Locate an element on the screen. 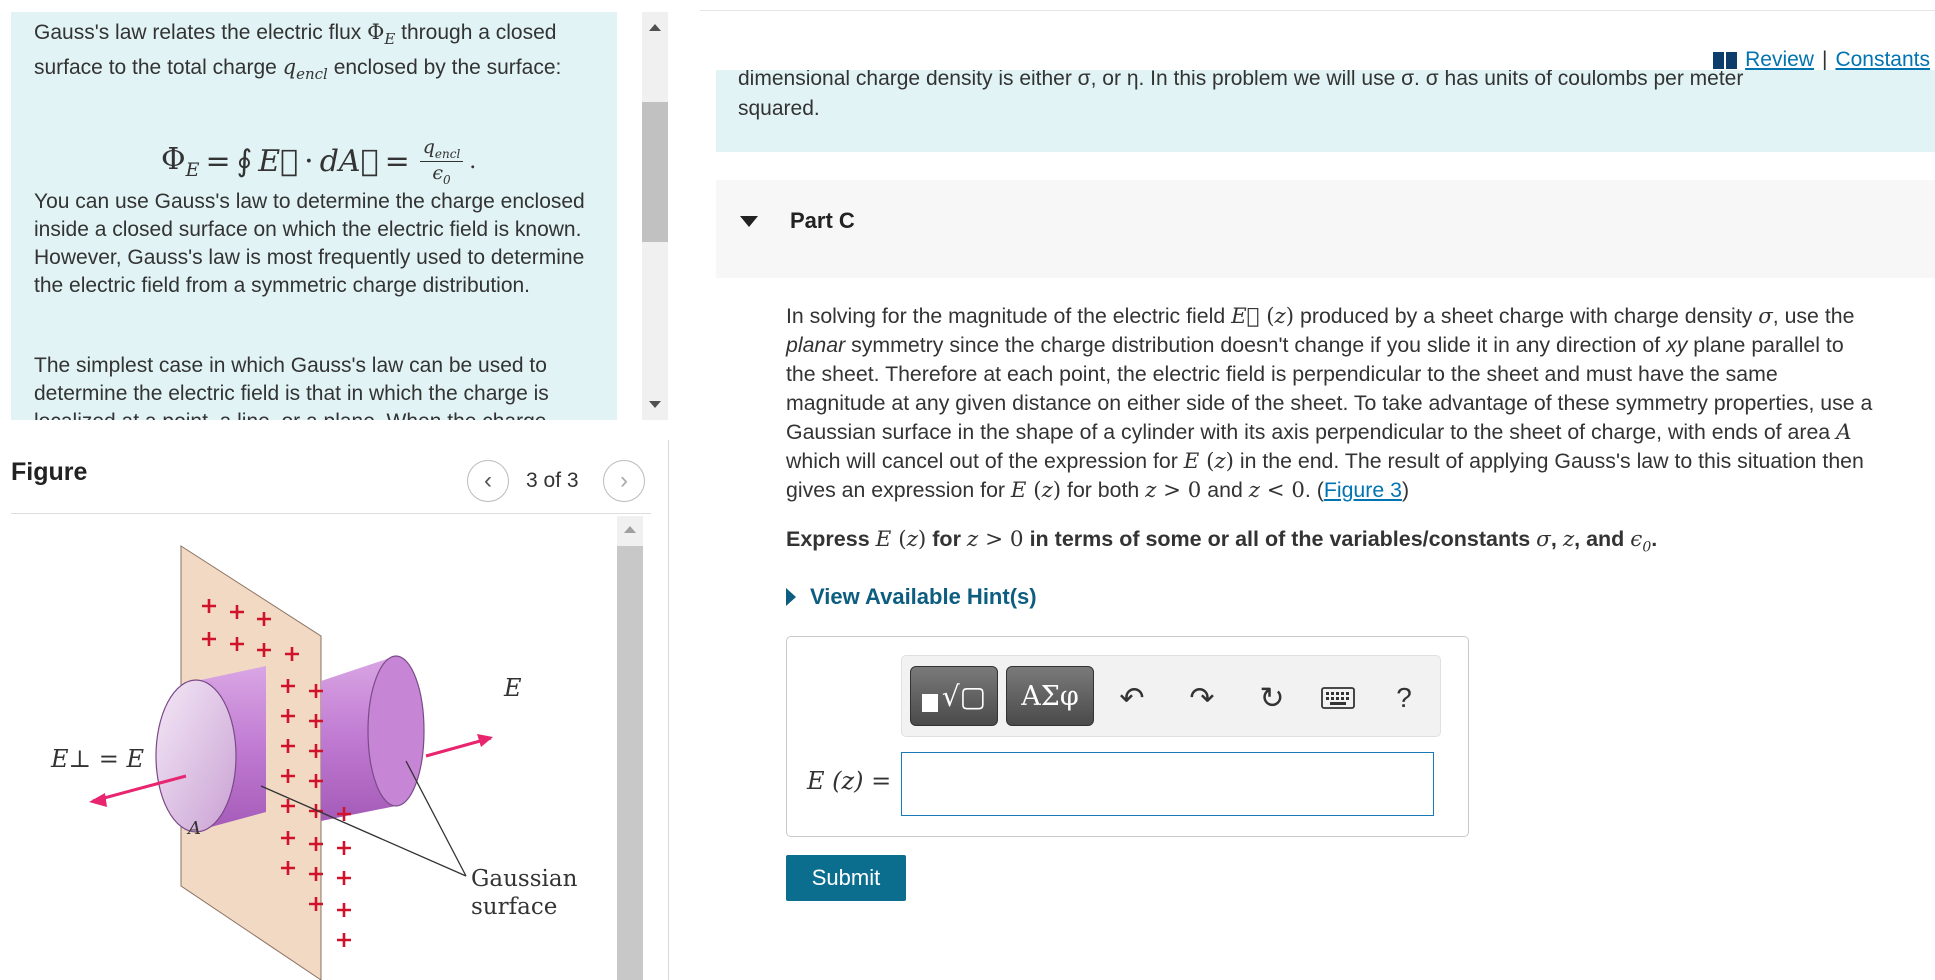 The image size is (1935, 980). q-symbol: qencl is located at coordinates (305, 69).